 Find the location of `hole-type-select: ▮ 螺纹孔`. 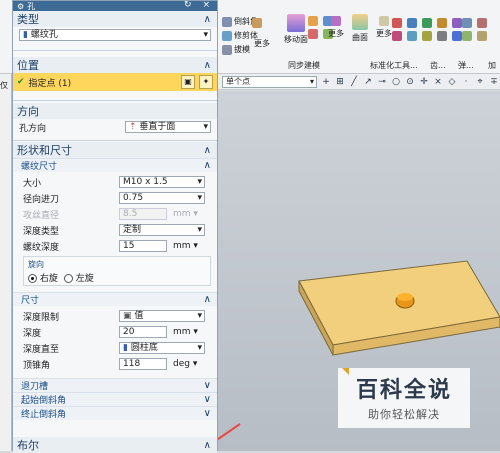

hole-type-select: ▮ 螺纹孔 is located at coordinates (115, 35).